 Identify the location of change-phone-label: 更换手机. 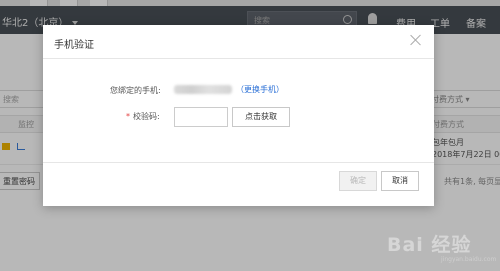
(260, 89).